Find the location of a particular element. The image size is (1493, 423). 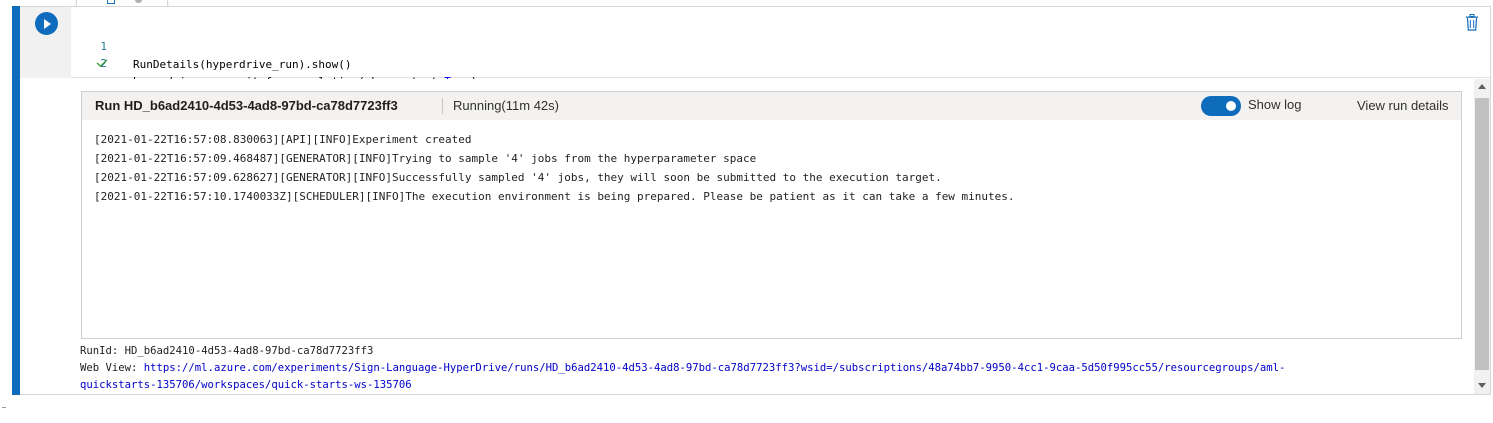

run-cell-button is located at coordinates (46, 23).